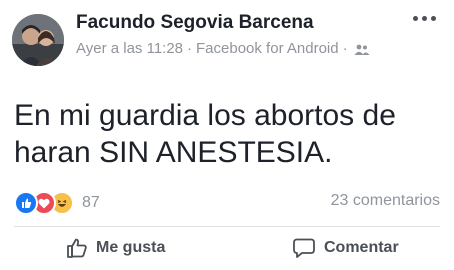 The image size is (454, 270). What do you see at coordinates (173, 152) in the screenshot?
I see `post-text-line: haran SIN ANESTESIA.` at bounding box center [173, 152].